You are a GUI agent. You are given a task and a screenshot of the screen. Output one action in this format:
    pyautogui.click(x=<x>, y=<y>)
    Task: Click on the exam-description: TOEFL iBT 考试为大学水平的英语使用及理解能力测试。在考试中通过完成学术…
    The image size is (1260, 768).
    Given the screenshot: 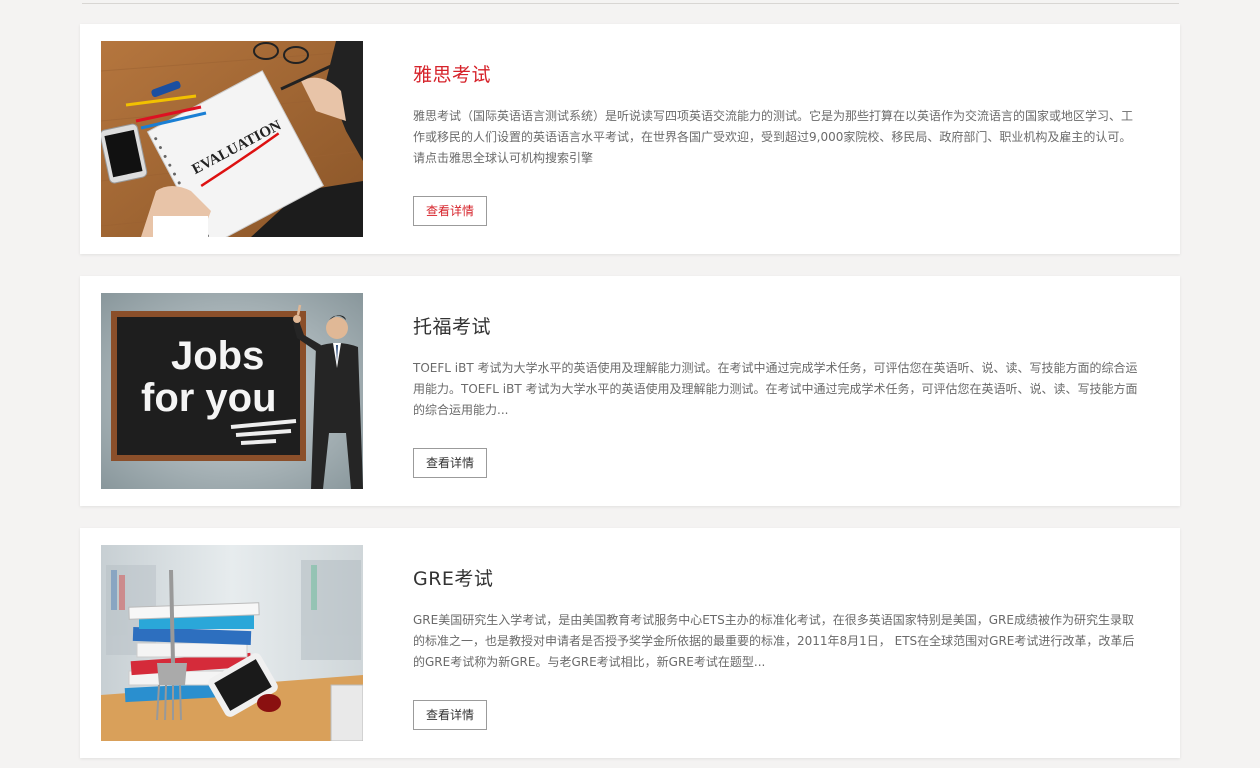 What is the action you would take?
    pyautogui.click(x=775, y=389)
    